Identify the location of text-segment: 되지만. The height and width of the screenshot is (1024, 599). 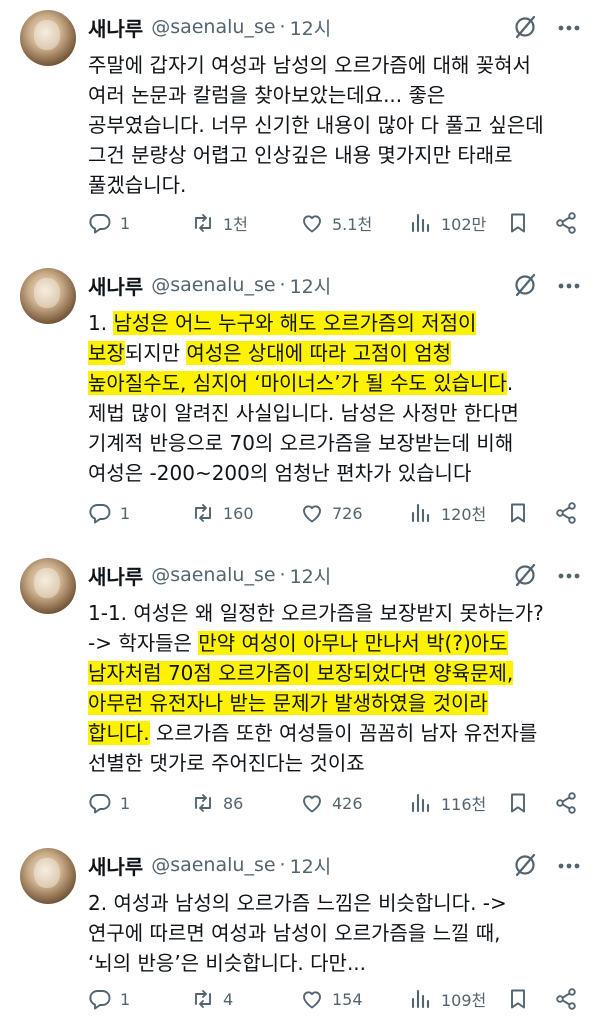
(155, 353).